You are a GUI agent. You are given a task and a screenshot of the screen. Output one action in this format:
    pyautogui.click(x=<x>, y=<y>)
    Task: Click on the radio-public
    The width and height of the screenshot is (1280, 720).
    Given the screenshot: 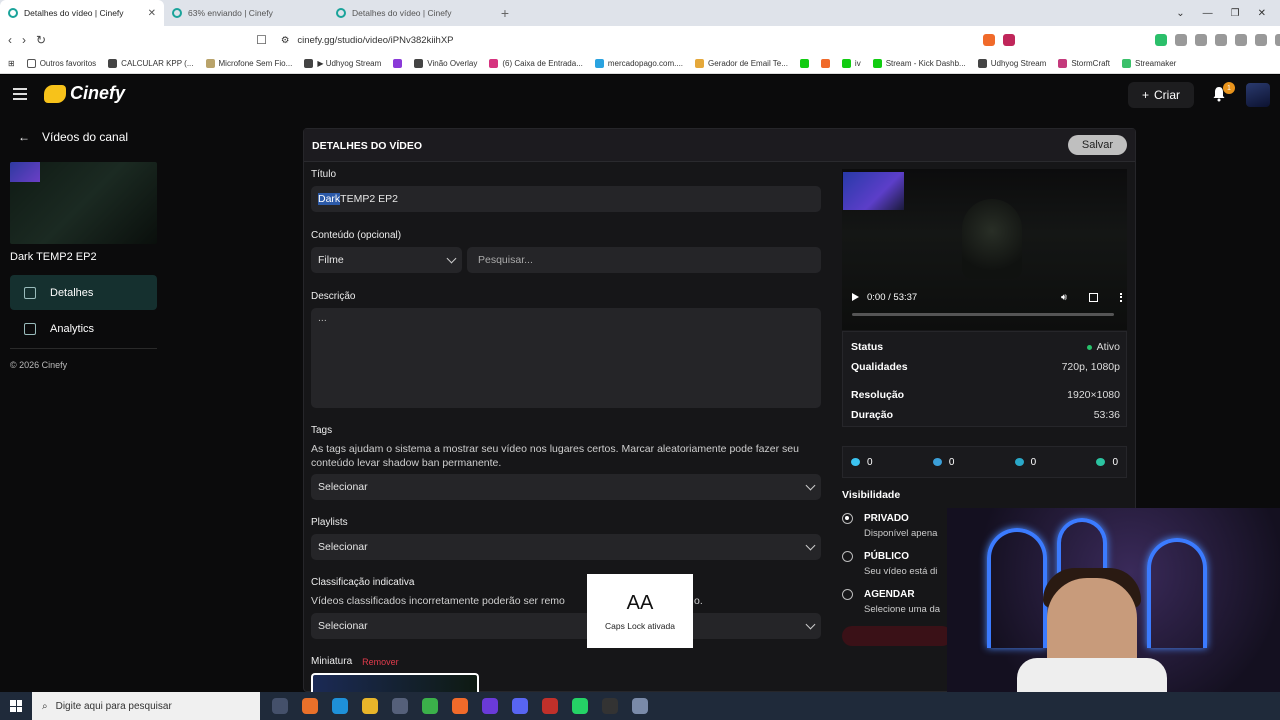 What is the action you would take?
    pyautogui.click(x=847, y=556)
    